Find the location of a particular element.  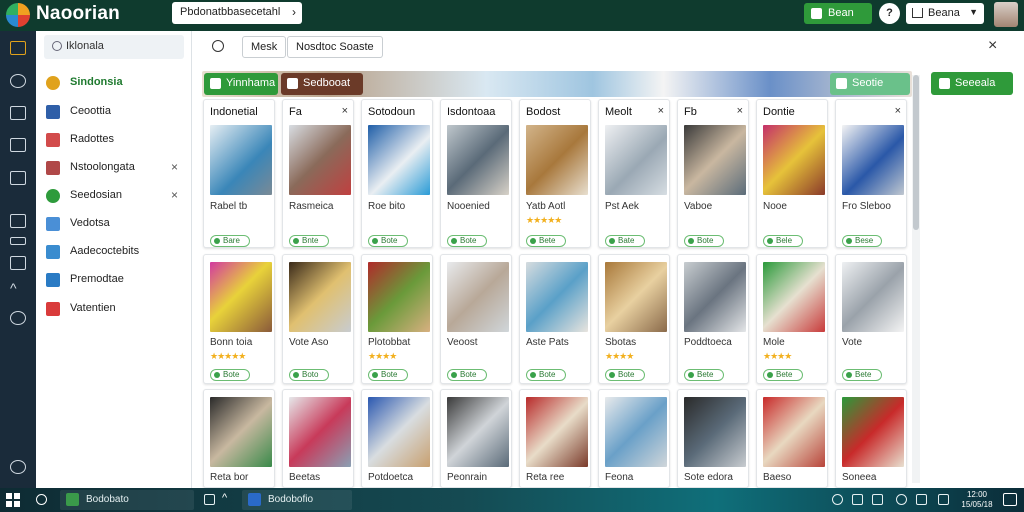

store-card: Isdontoaa Nooenied Bote is located at coordinates (476, 173).